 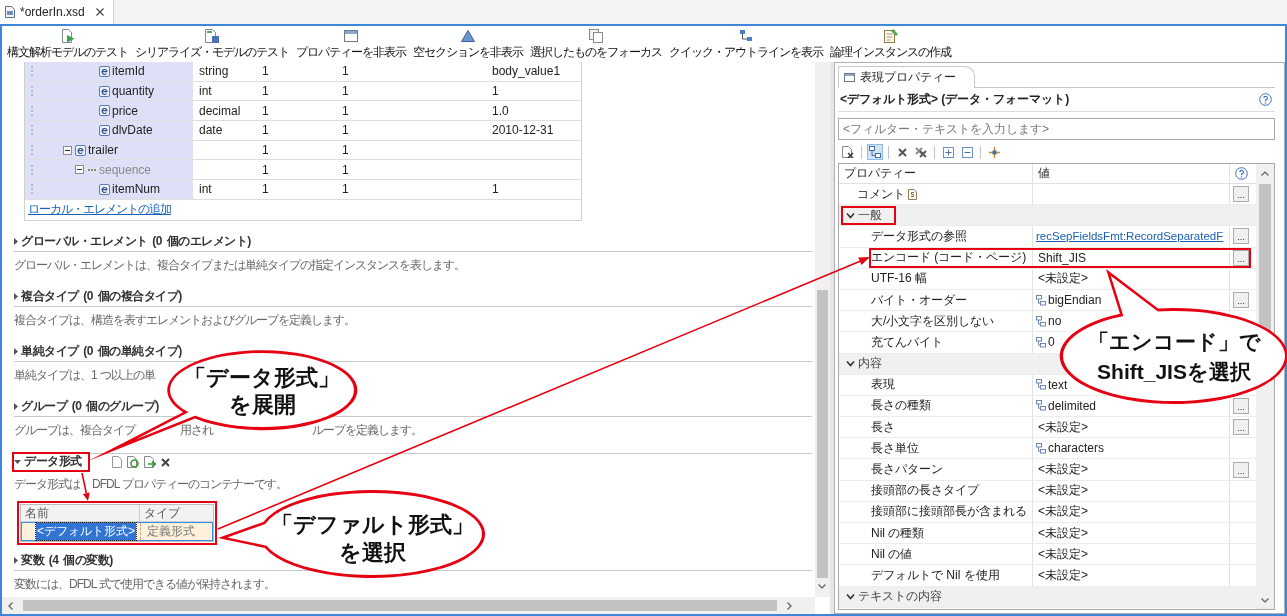 I want to click on column-header: 名前, so click(x=80, y=512).